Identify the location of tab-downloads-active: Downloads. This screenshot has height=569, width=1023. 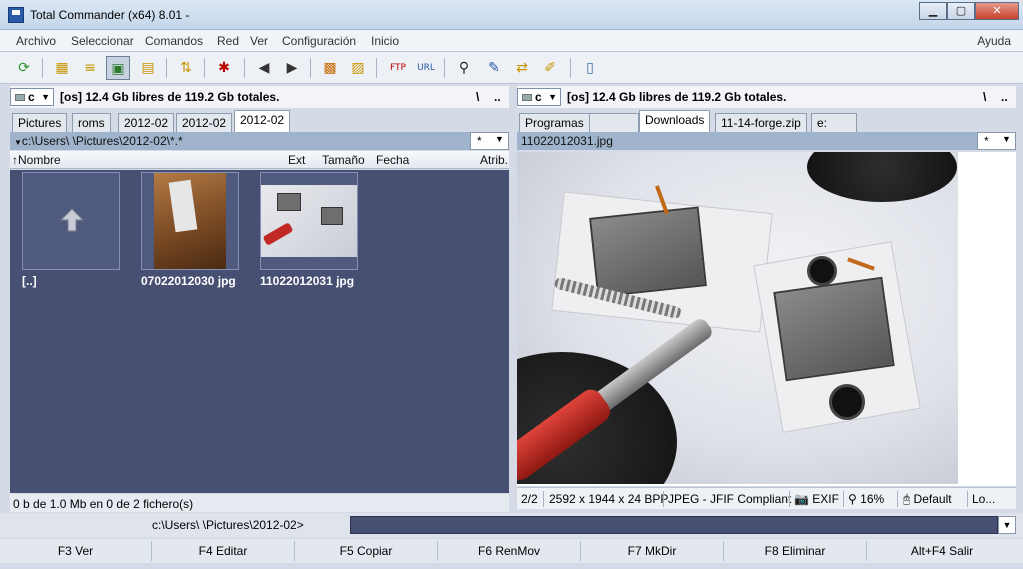
(675, 121).